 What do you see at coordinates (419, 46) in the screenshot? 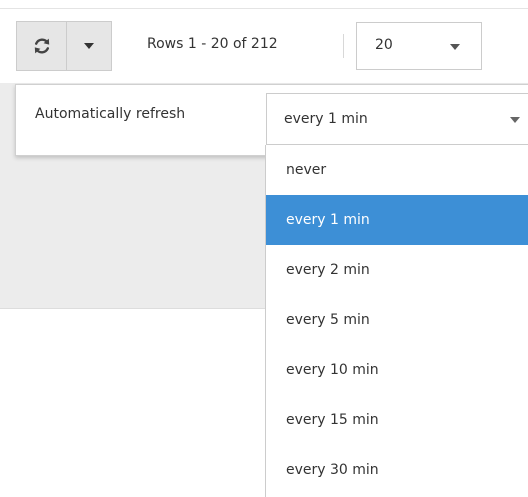
I see `page-size-select: 20` at bounding box center [419, 46].